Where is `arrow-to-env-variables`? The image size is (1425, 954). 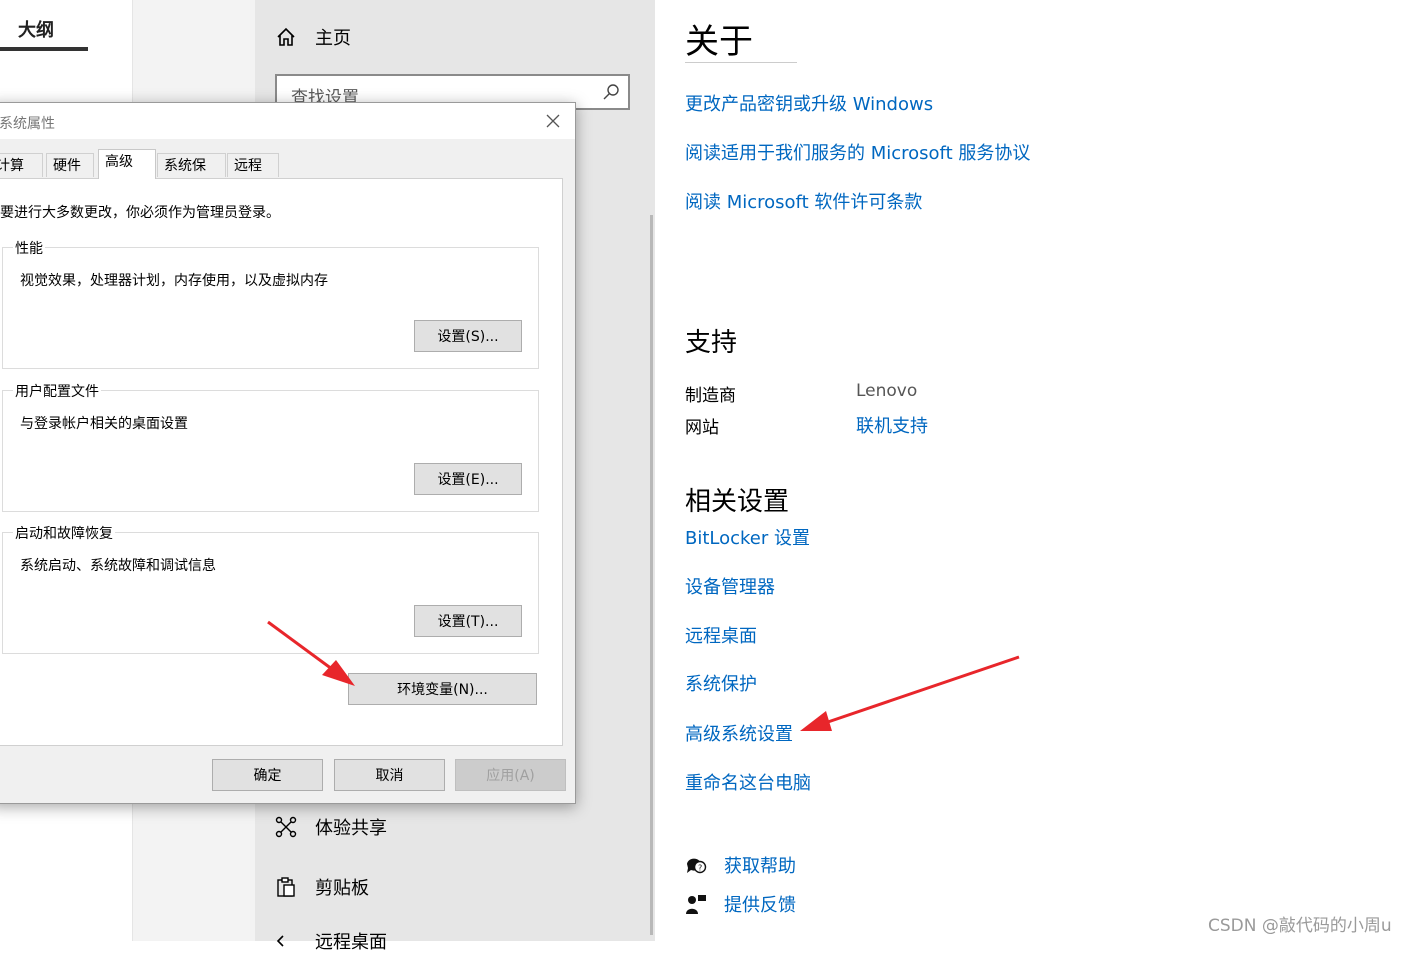 arrow-to-env-variables is located at coordinates (311, 653).